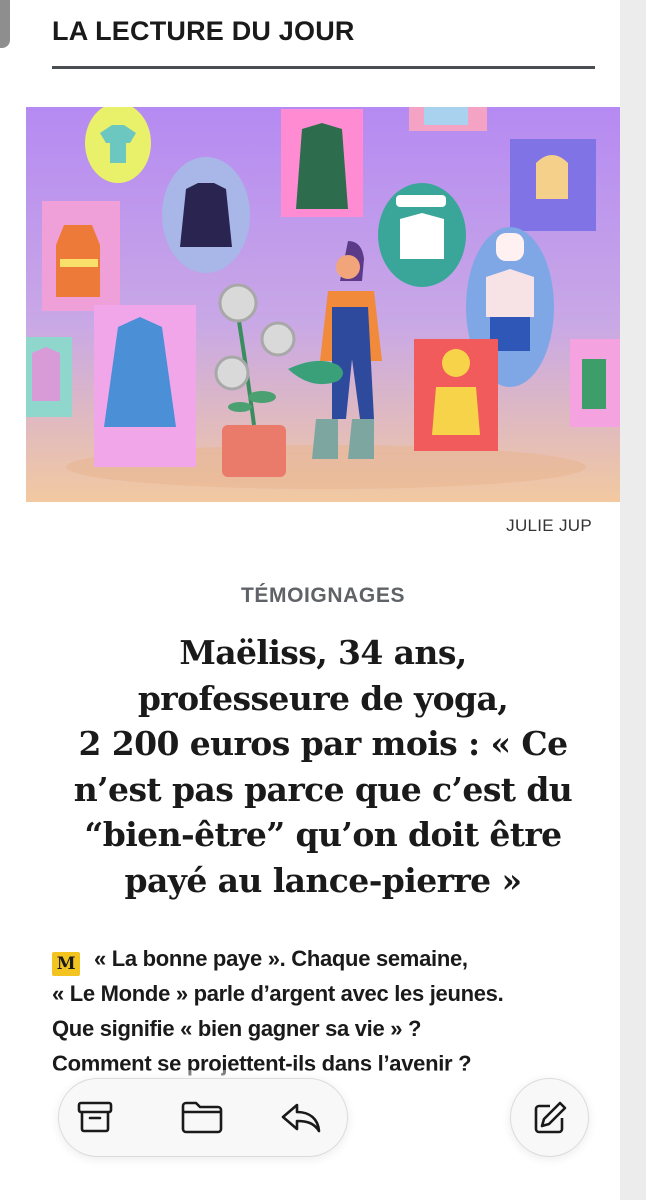 Image resolution: width=646 pixels, height=1200 pixels. What do you see at coordinates (323, 789) in the screenshot?
I see `headline-line: n’est pas parce que c’est du` at bounding box center [323, 789].